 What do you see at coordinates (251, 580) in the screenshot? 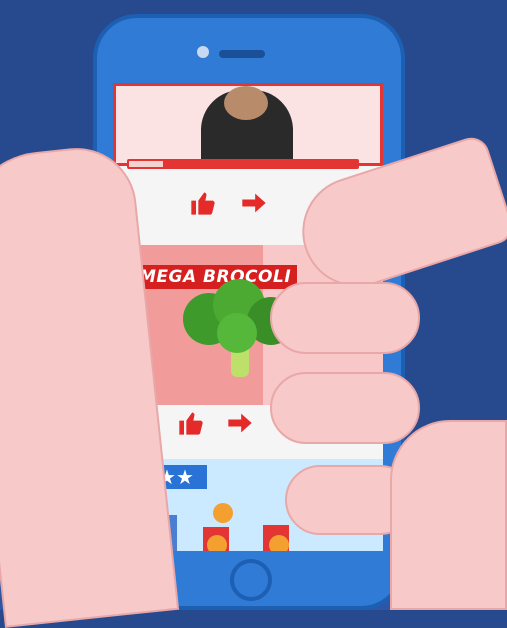
I see `home-button` at bounding box center [251, 580].